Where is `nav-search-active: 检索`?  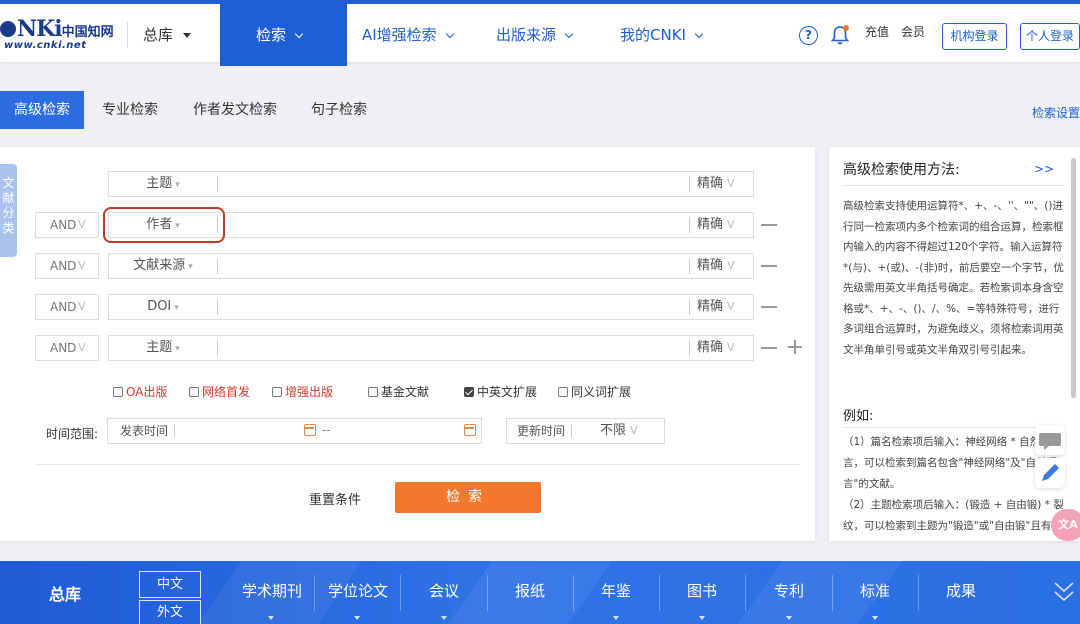 nav-search-active: 检索 is located at coordinates (283, 33).